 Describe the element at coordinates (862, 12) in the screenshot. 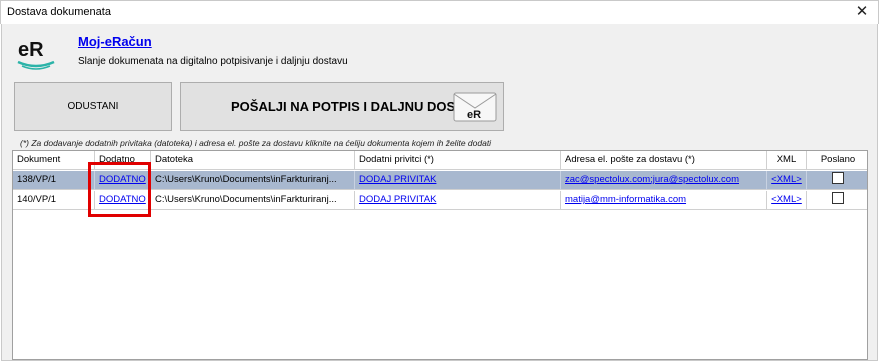

I see `close-icon: ✕` at that location.